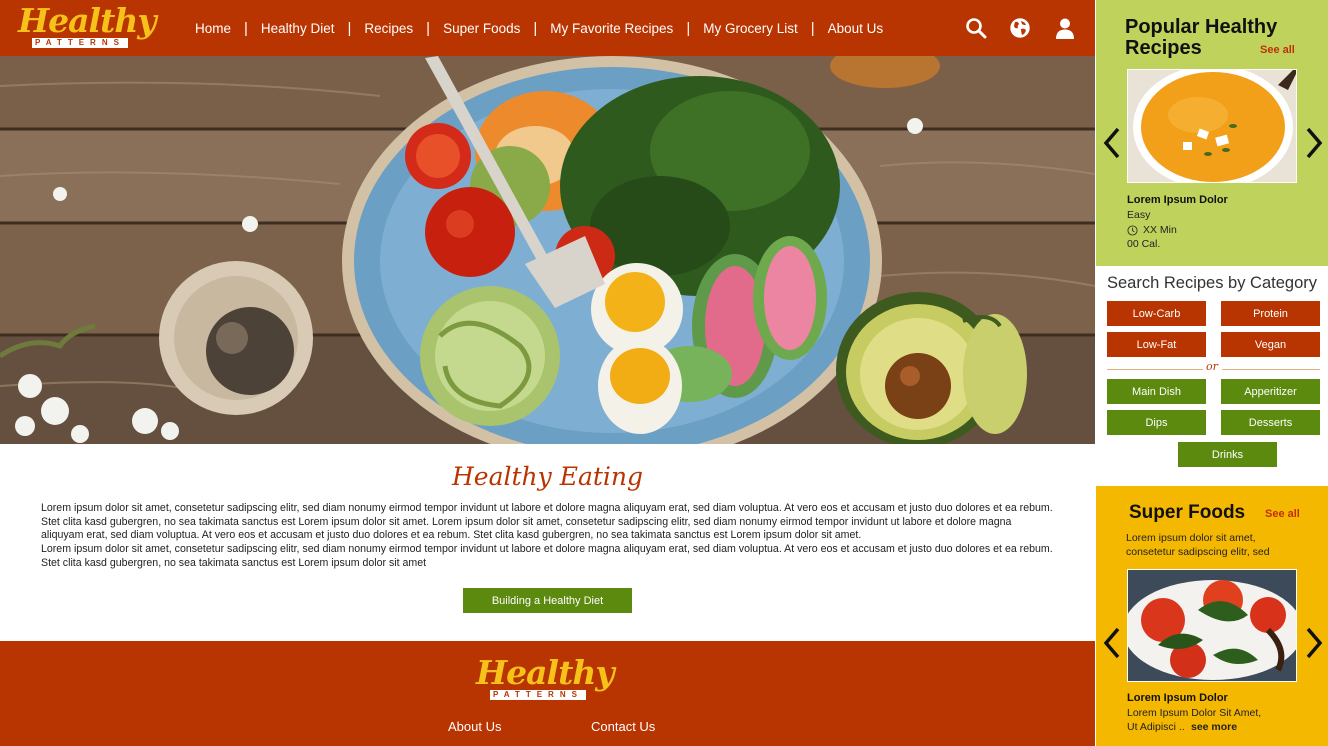 This screenshot has width=1328, height=746. Describe the element at coordinates (1156, 422) in the screenshot. I see `category-dips-button: Dips` at that location.